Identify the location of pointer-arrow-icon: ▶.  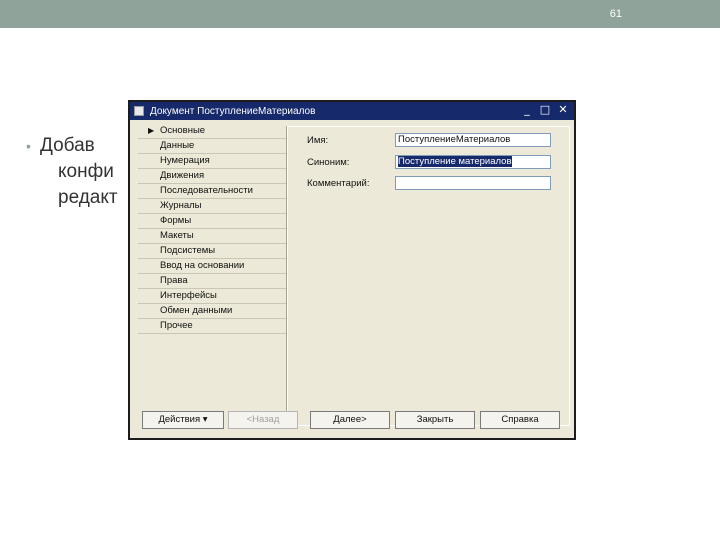
(151, 130).